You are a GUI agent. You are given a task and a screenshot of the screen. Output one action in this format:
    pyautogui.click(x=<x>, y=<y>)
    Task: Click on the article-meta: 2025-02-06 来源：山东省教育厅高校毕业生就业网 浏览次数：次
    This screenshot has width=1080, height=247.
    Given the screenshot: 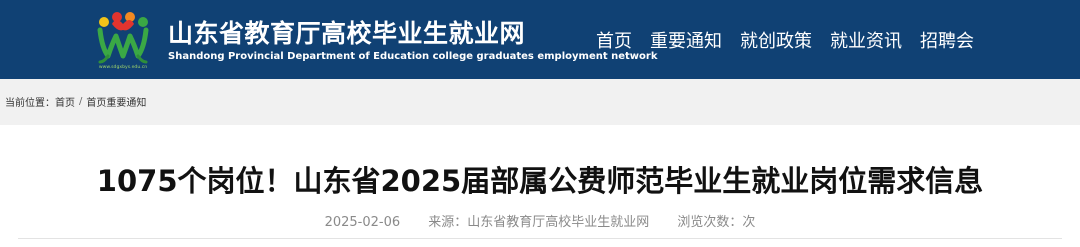 What is the action you would take?
    pyautogui.click(x=540, y=220)
    